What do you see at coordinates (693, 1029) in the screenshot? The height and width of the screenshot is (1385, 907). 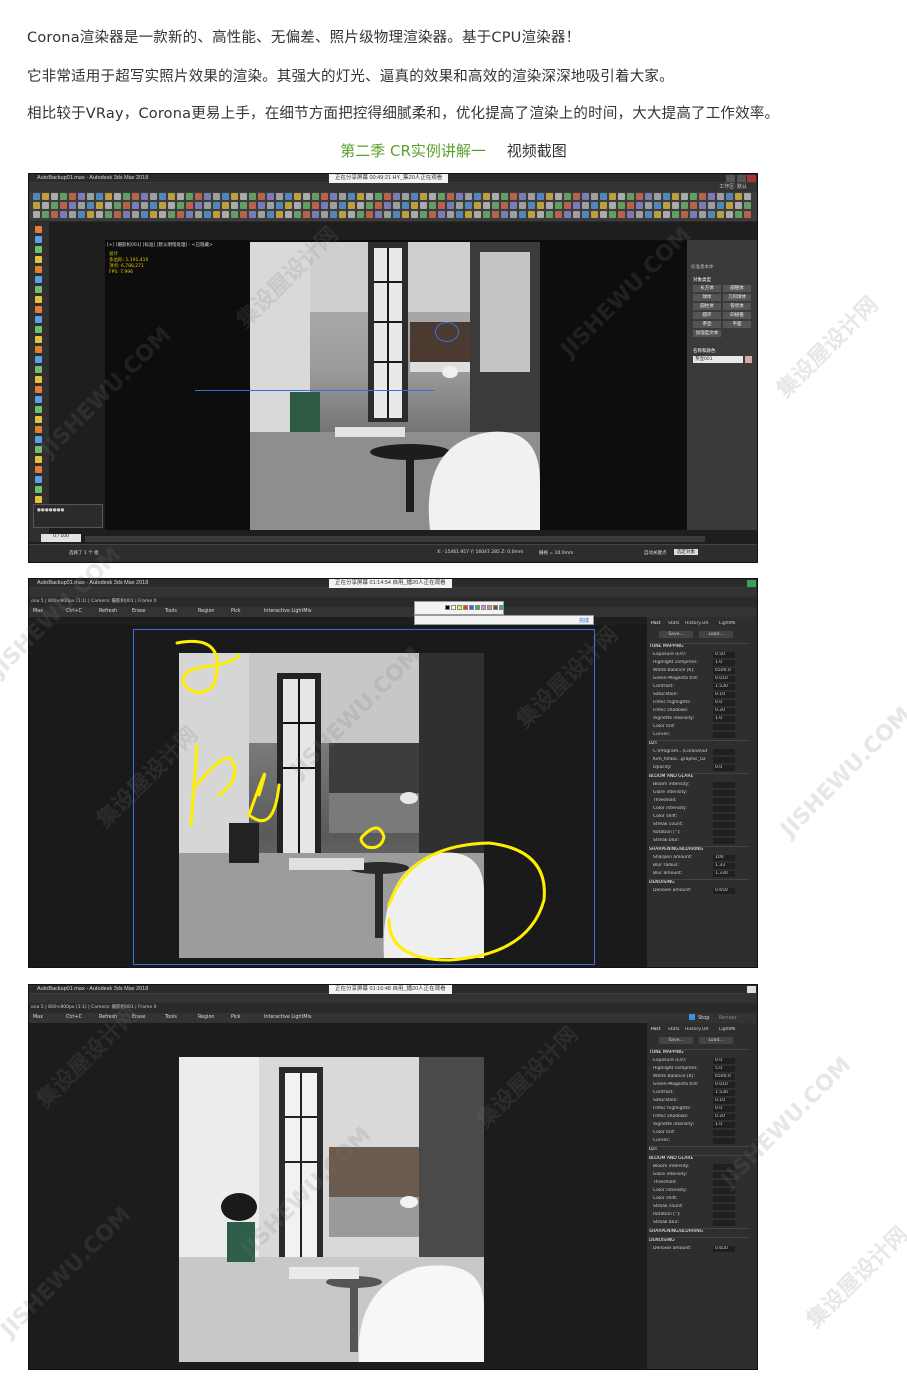 I see `post-tab: History` at bounding box center [693, 1029].